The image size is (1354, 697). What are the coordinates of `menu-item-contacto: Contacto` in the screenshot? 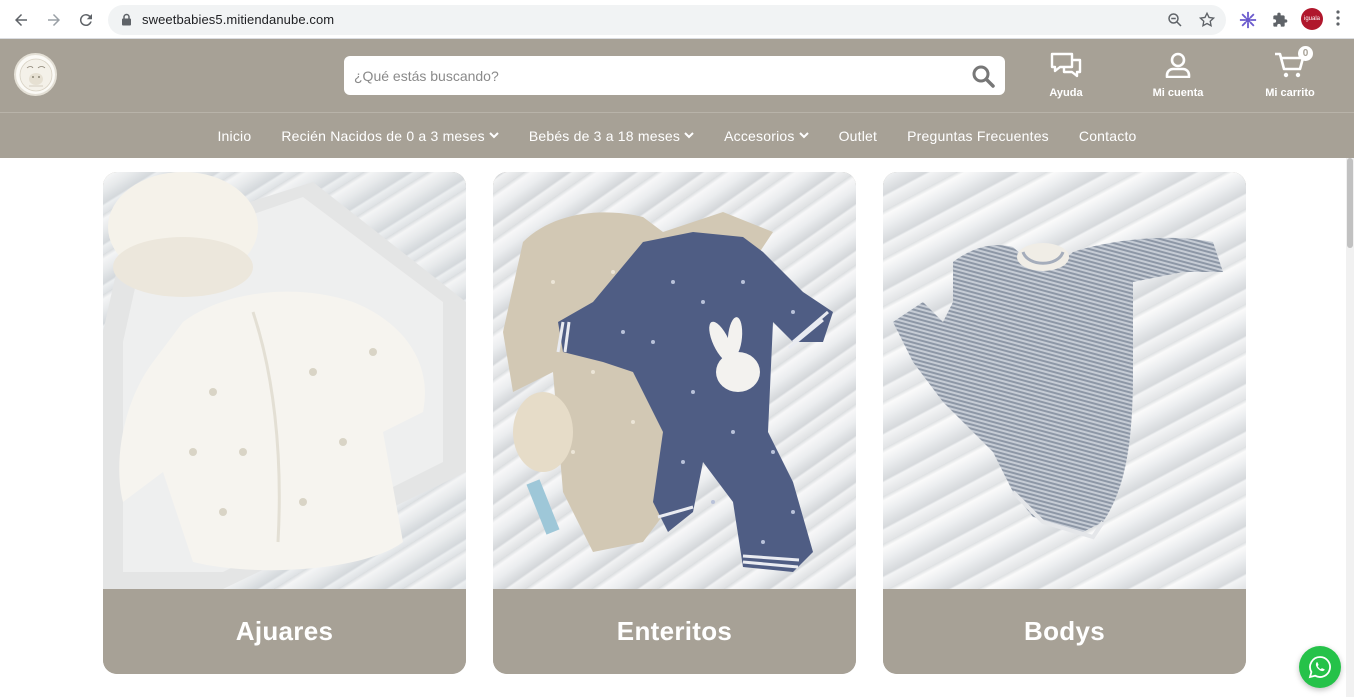 It's located at (1108, 136).